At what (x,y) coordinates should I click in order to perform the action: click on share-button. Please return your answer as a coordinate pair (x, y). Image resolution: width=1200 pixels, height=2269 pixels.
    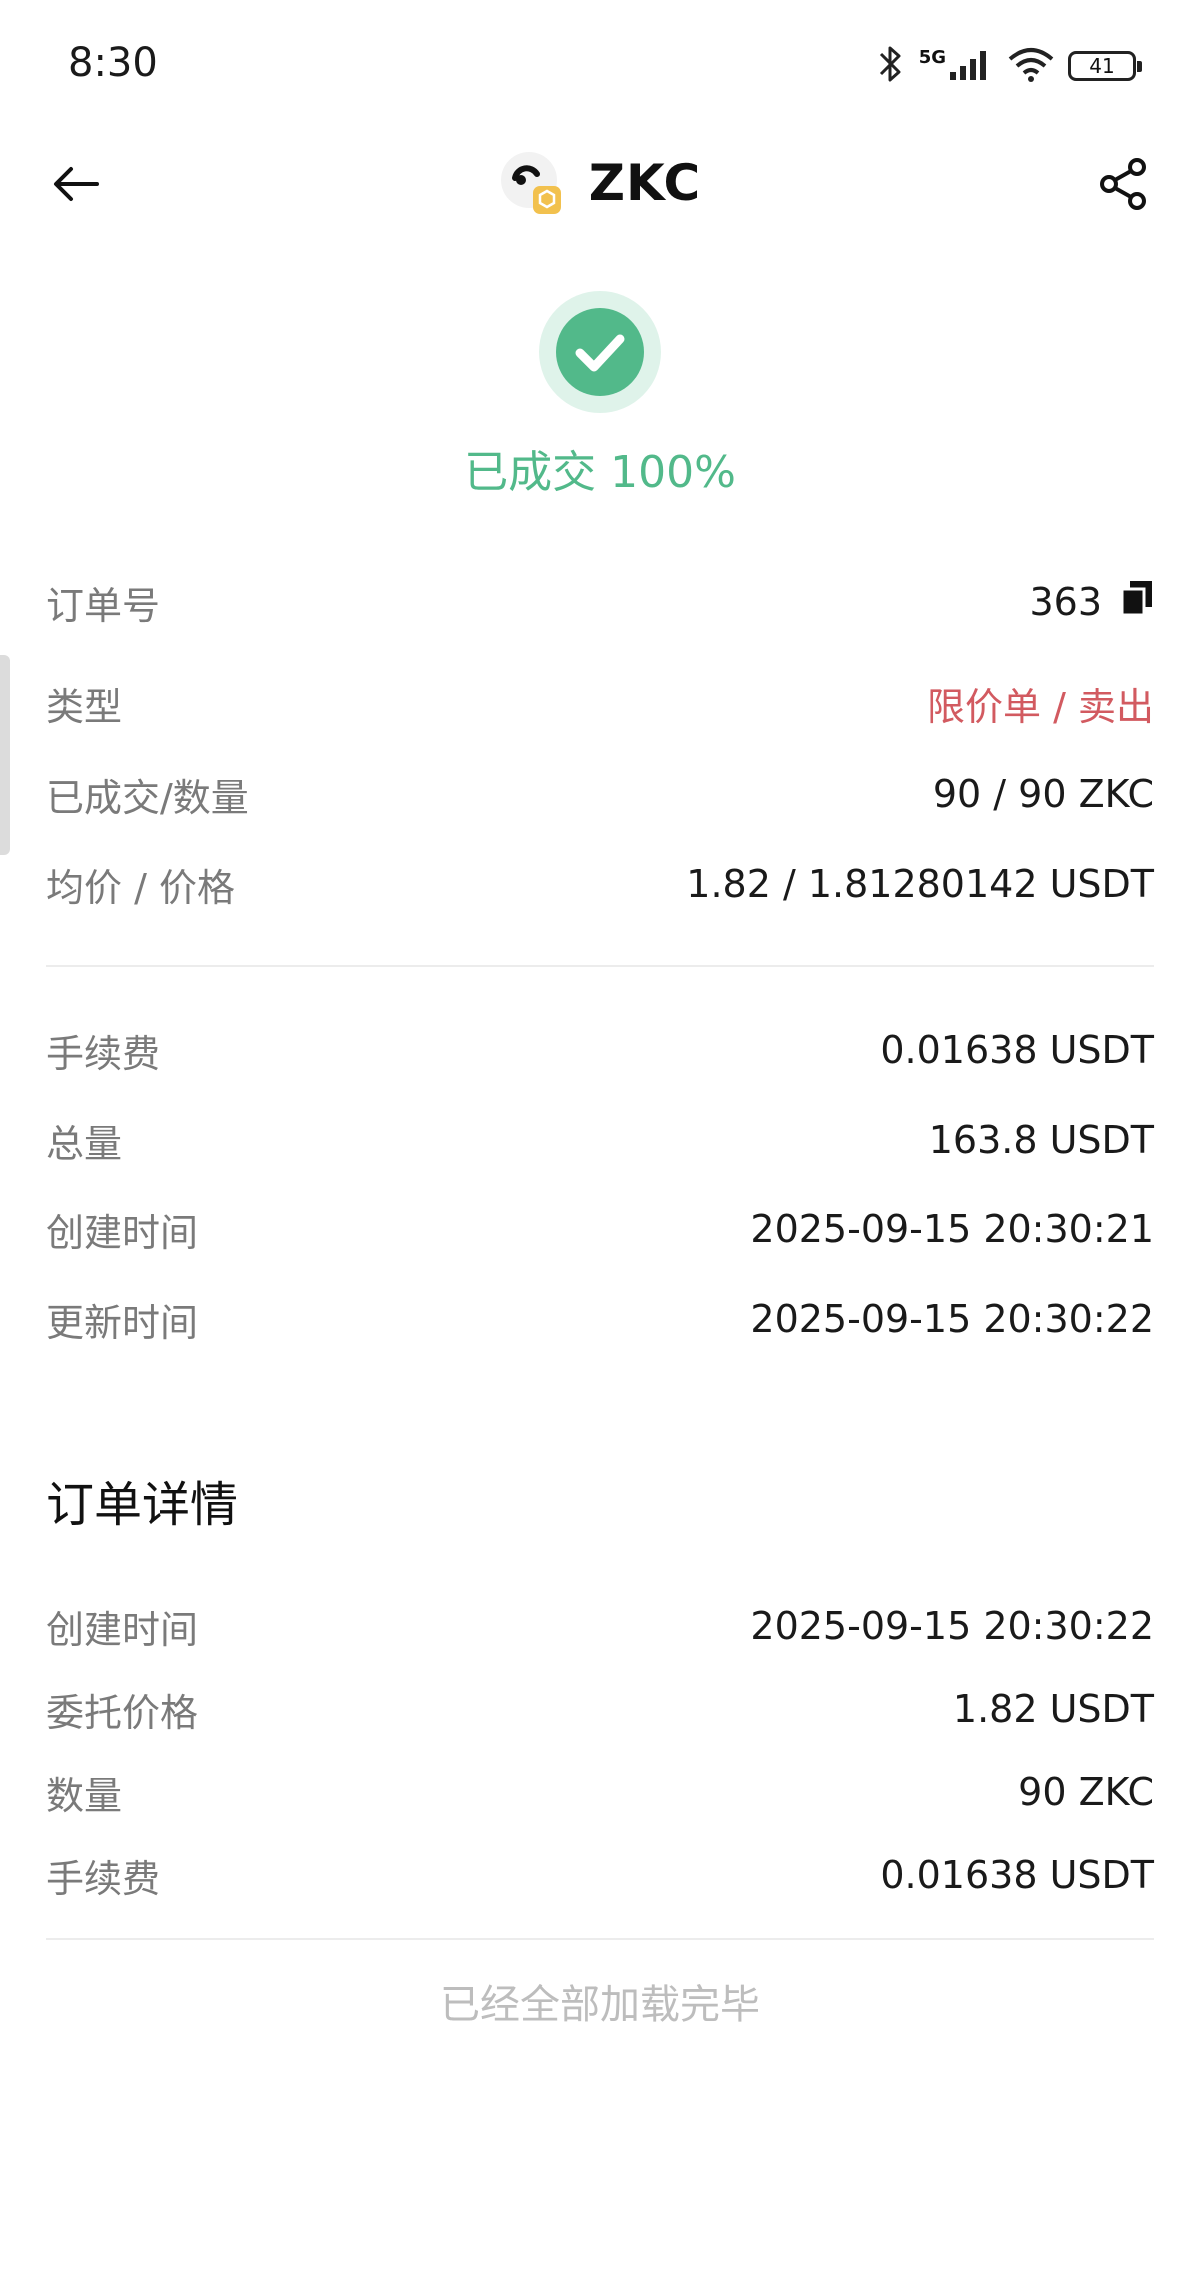
    Looking at the image, I should click on (1124, 184).